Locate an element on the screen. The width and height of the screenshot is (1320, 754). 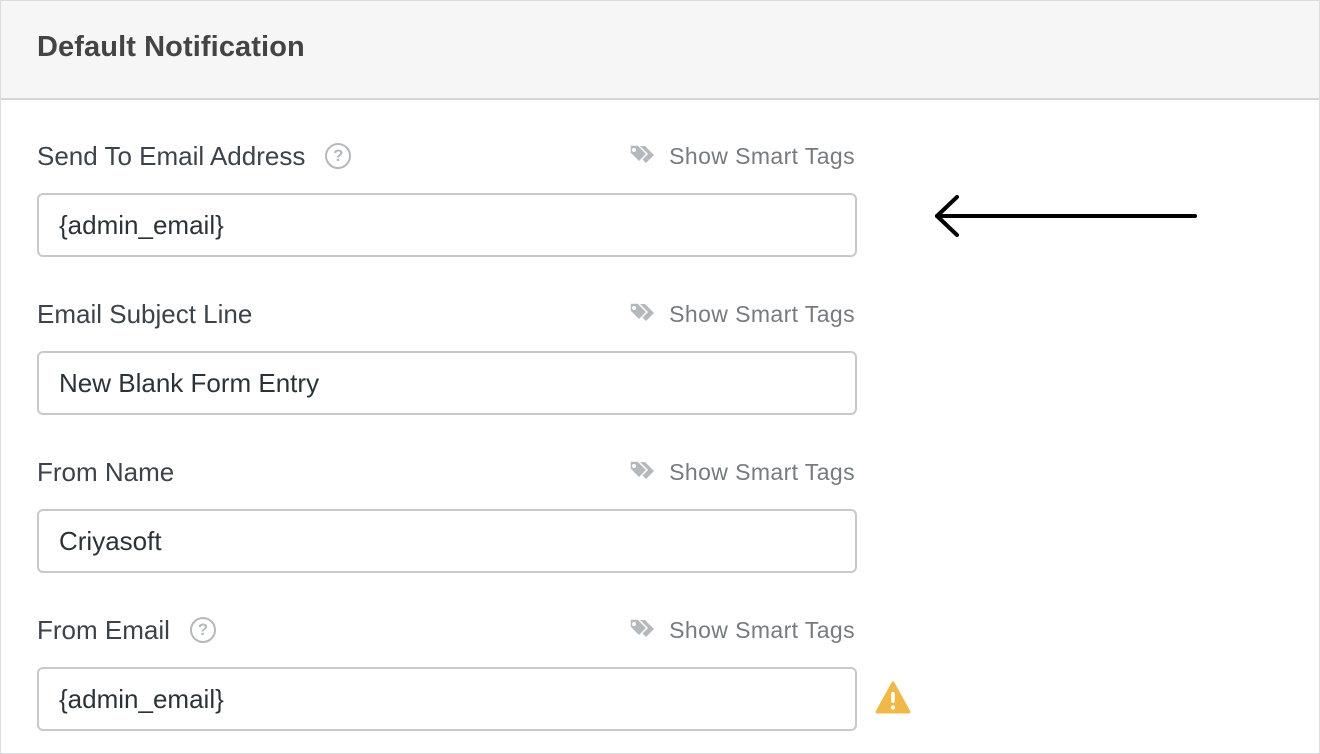
panel-title: Default Notification is located at coordinates (171, 47).